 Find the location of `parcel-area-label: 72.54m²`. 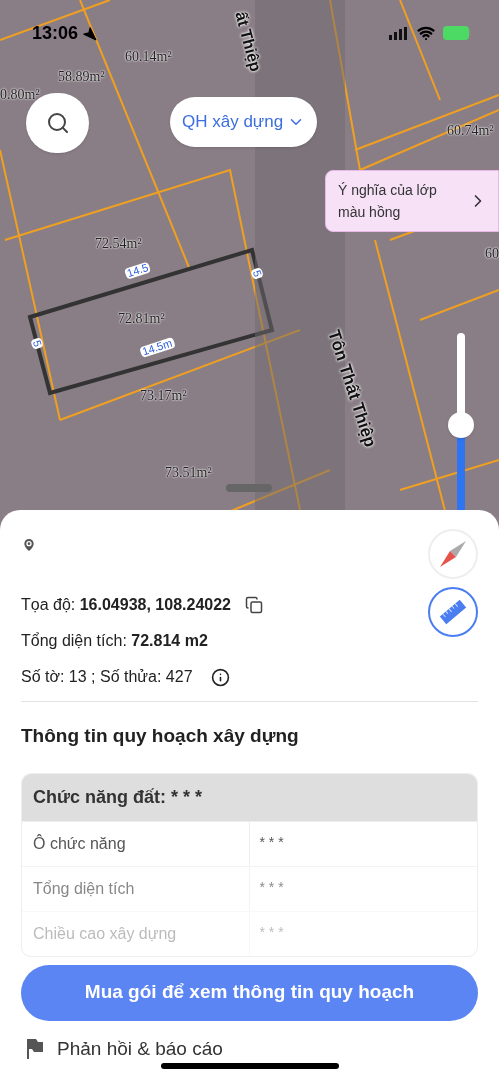

parcel-area-label: 72.54m² is located at coordinates (118, 244).